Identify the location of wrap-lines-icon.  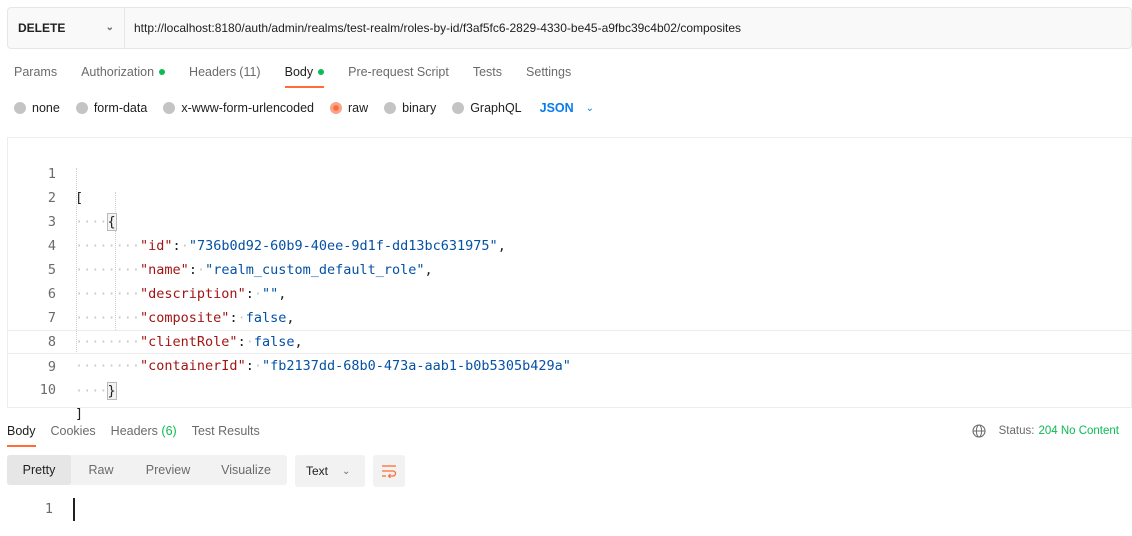
(389, 471).